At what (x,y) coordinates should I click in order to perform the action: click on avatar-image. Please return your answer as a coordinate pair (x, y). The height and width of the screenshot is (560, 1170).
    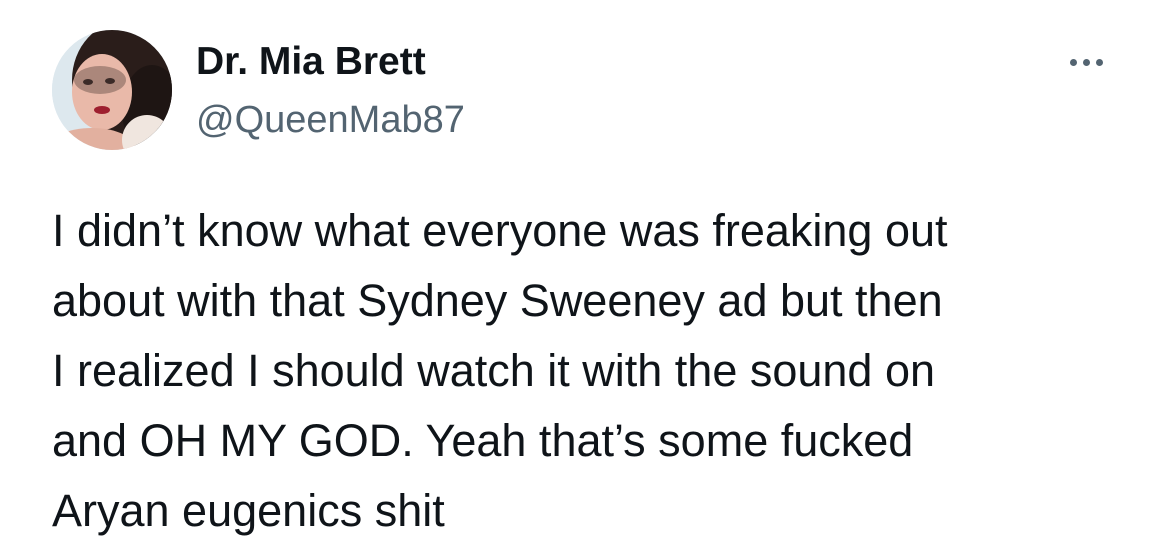
    Looking at the image, I should click on (112, 90).